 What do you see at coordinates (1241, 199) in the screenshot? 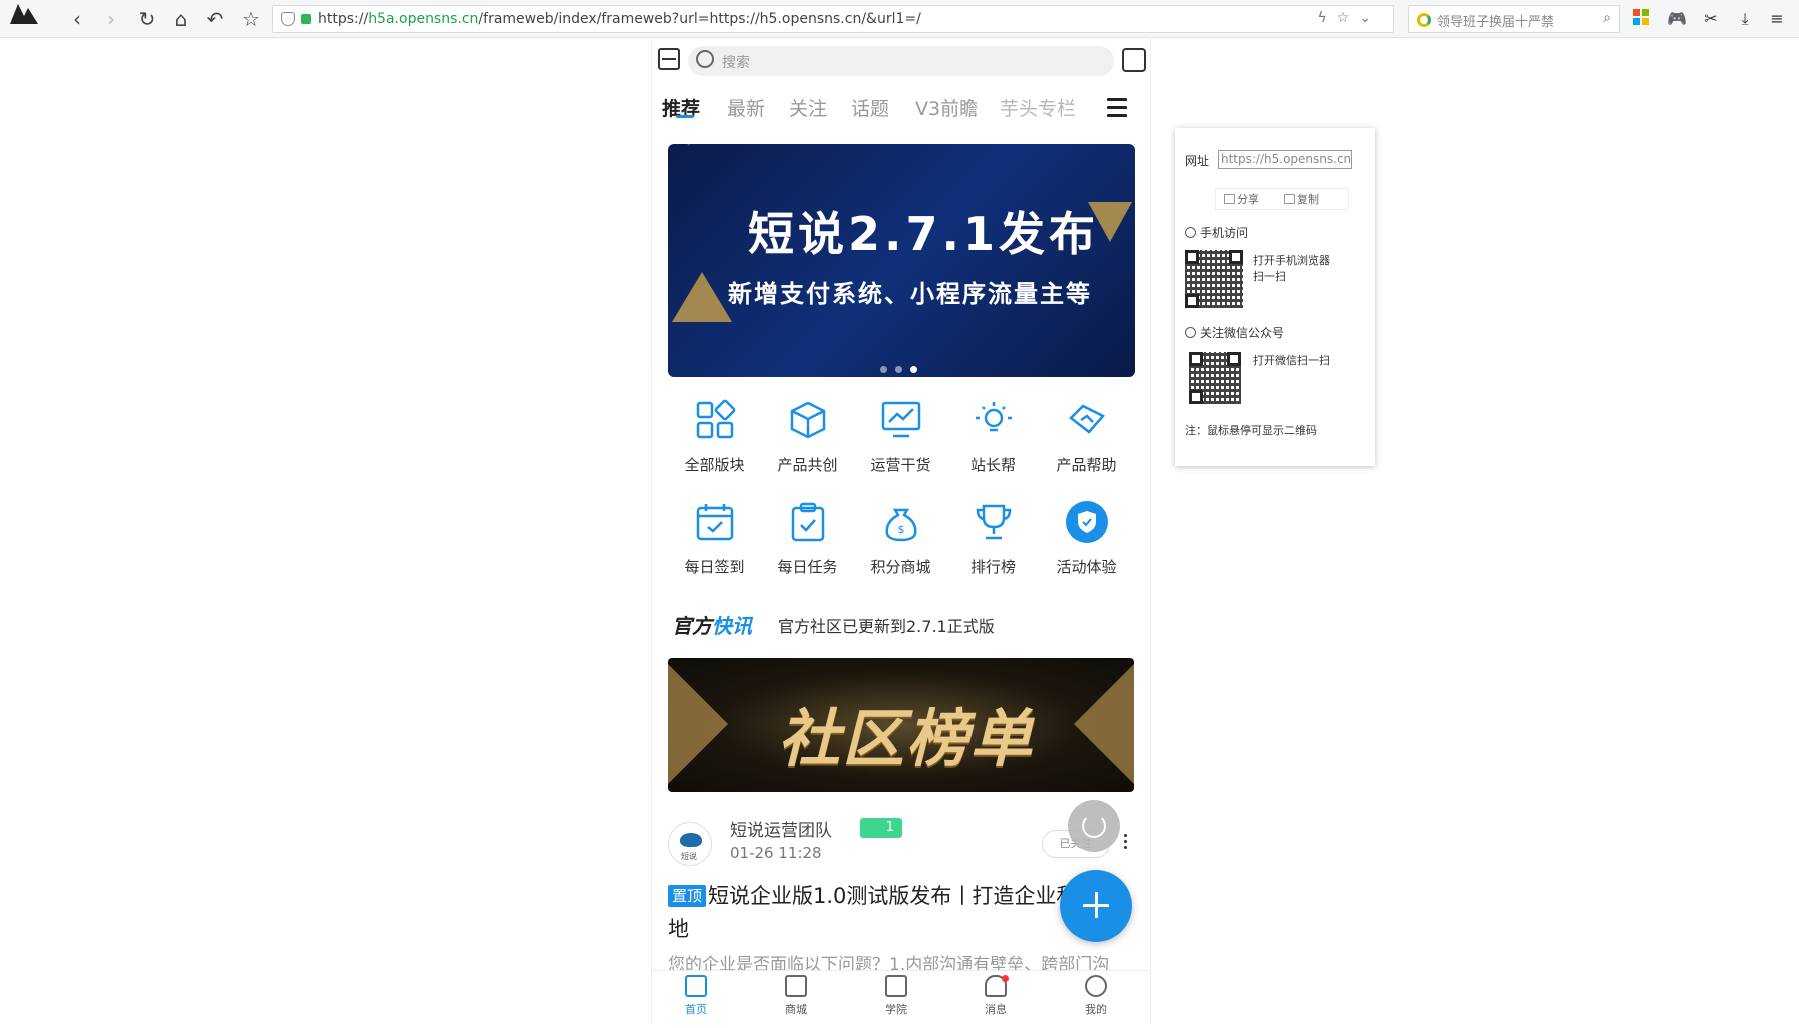
I see `share-button: 分享` at bounding box center [1241, 199].